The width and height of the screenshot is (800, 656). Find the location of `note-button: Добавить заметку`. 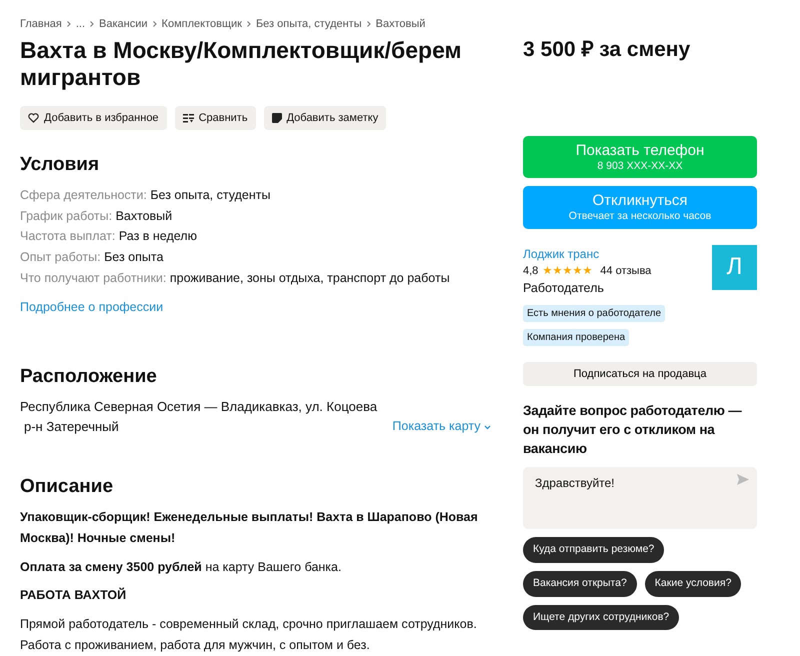

note-button: Добавить заметку is located at coordinates (325, 118).